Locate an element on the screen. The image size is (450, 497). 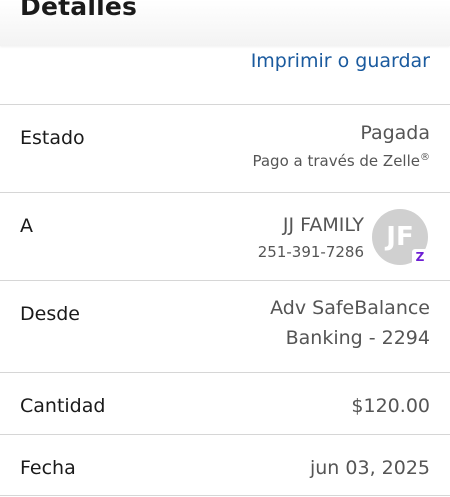
recipient-info: JJ FAMILY 251-391-7286 is located at coordinates (311, 238).